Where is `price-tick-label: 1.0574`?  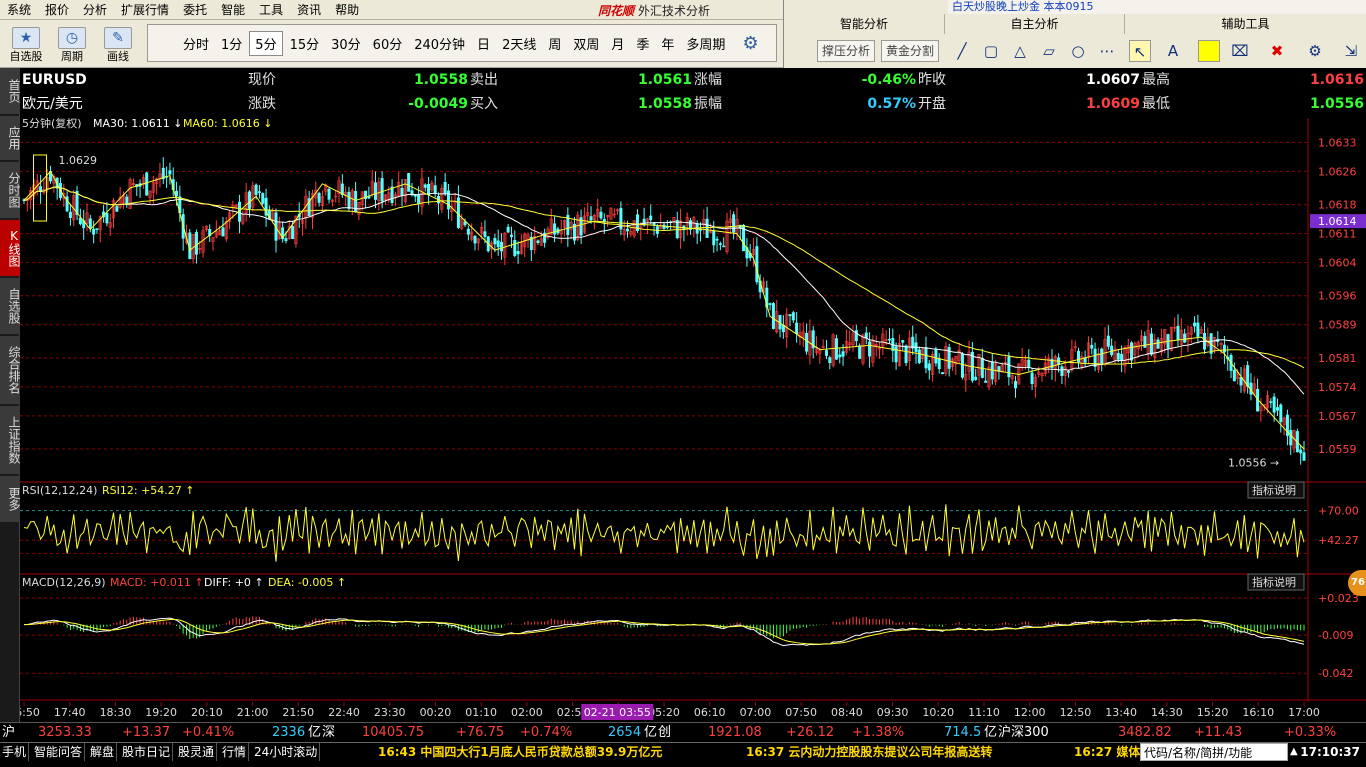 price-tick-label: 1.0574 is located at coordinates (1337, 387).